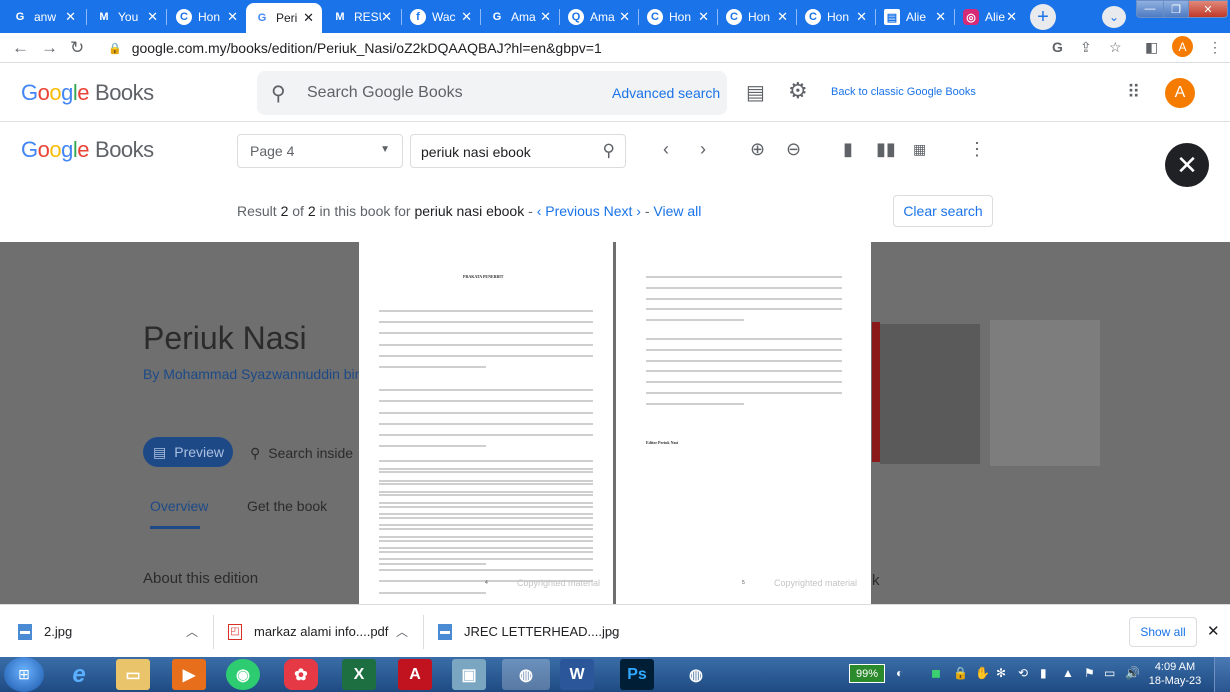 The image size is (1230, 692). I want to click on display-icon: ▭, so click(1109, 673).